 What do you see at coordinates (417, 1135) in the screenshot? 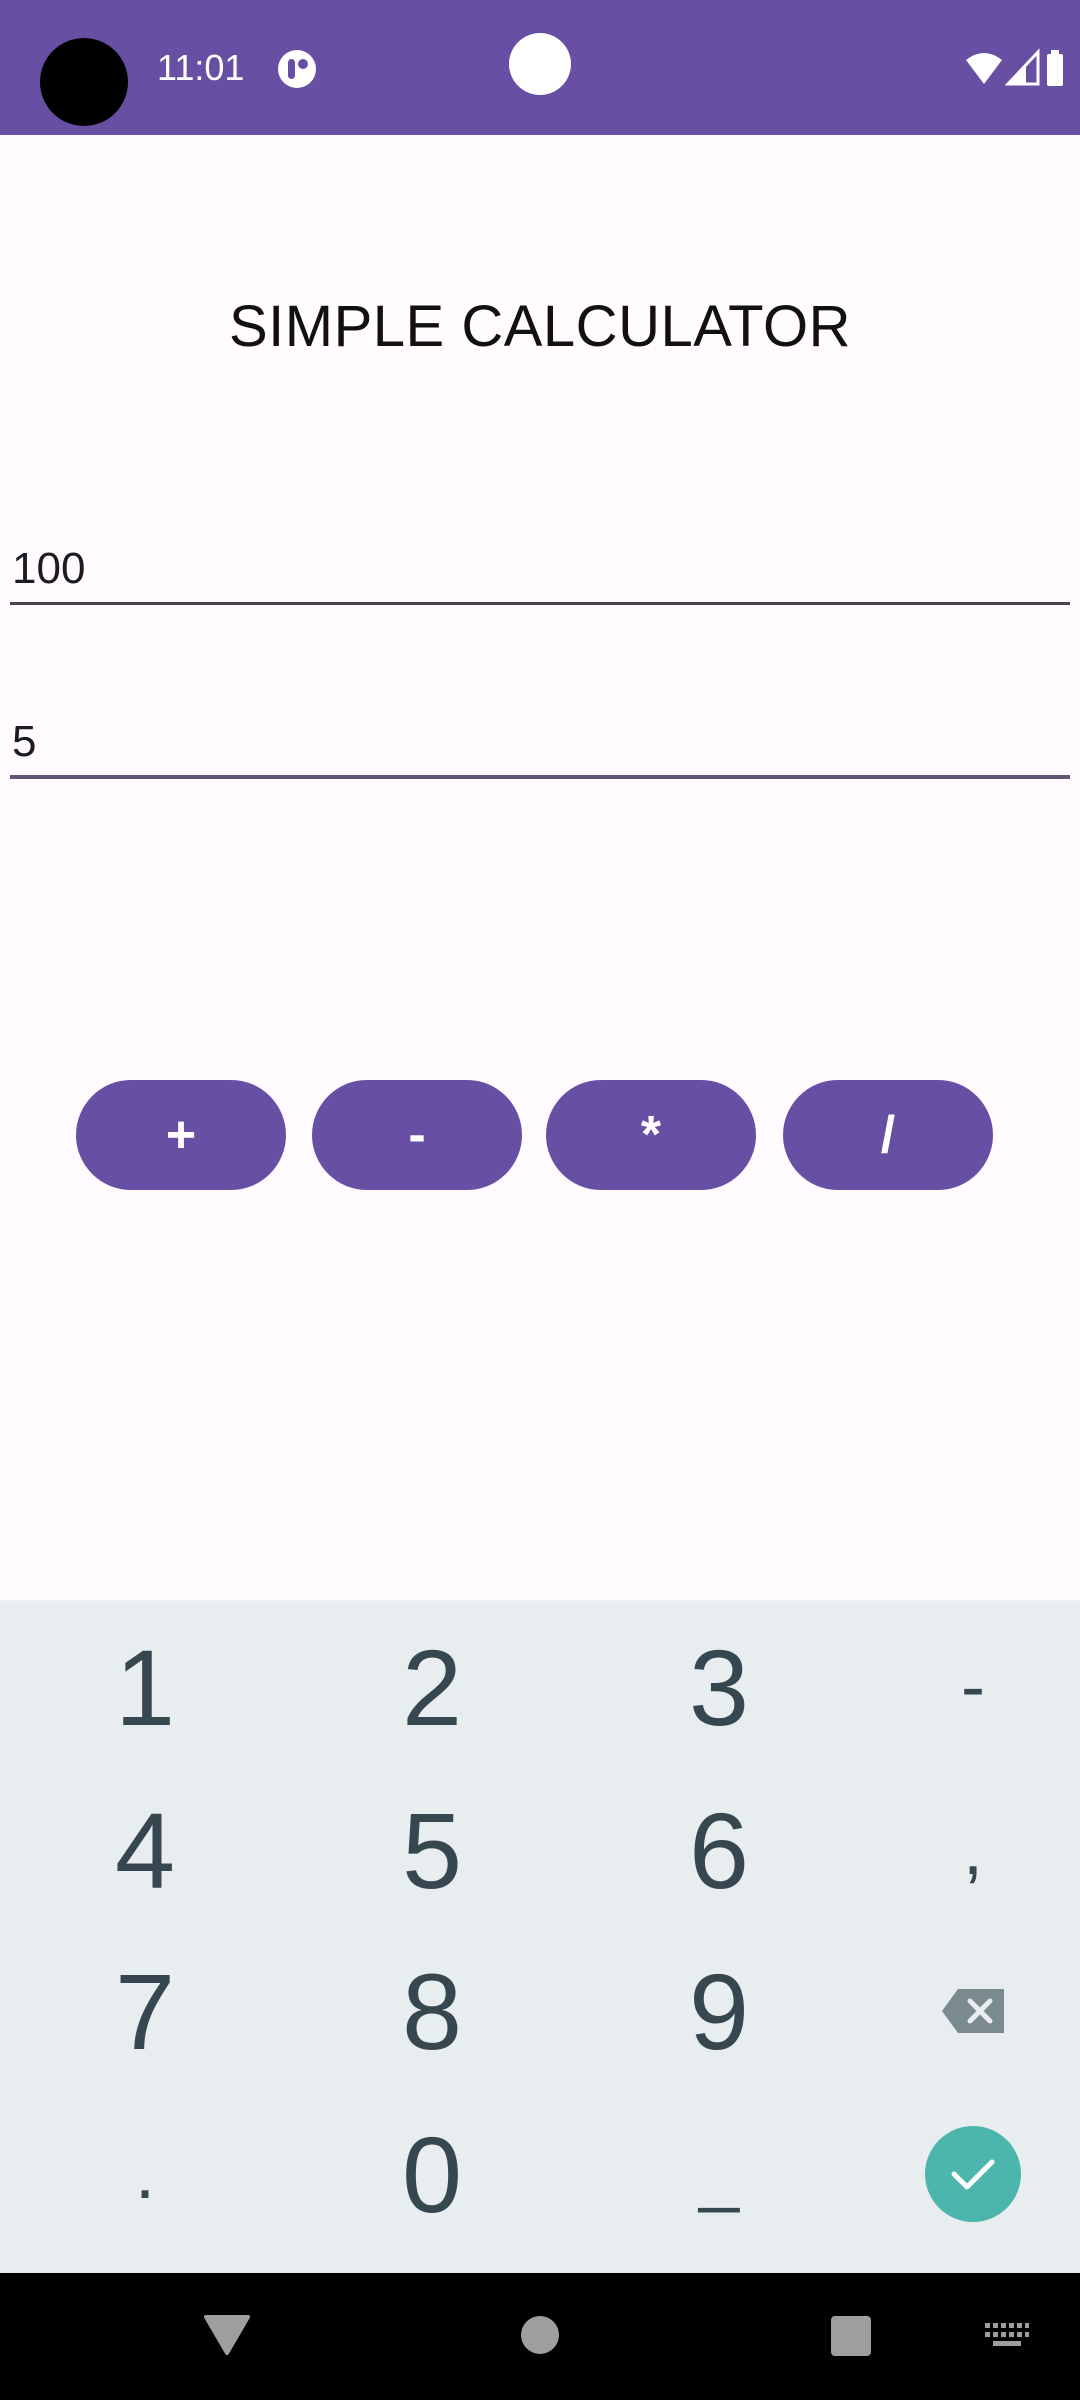
I see `subtract-button: -` at bounding box center [417, 1135].